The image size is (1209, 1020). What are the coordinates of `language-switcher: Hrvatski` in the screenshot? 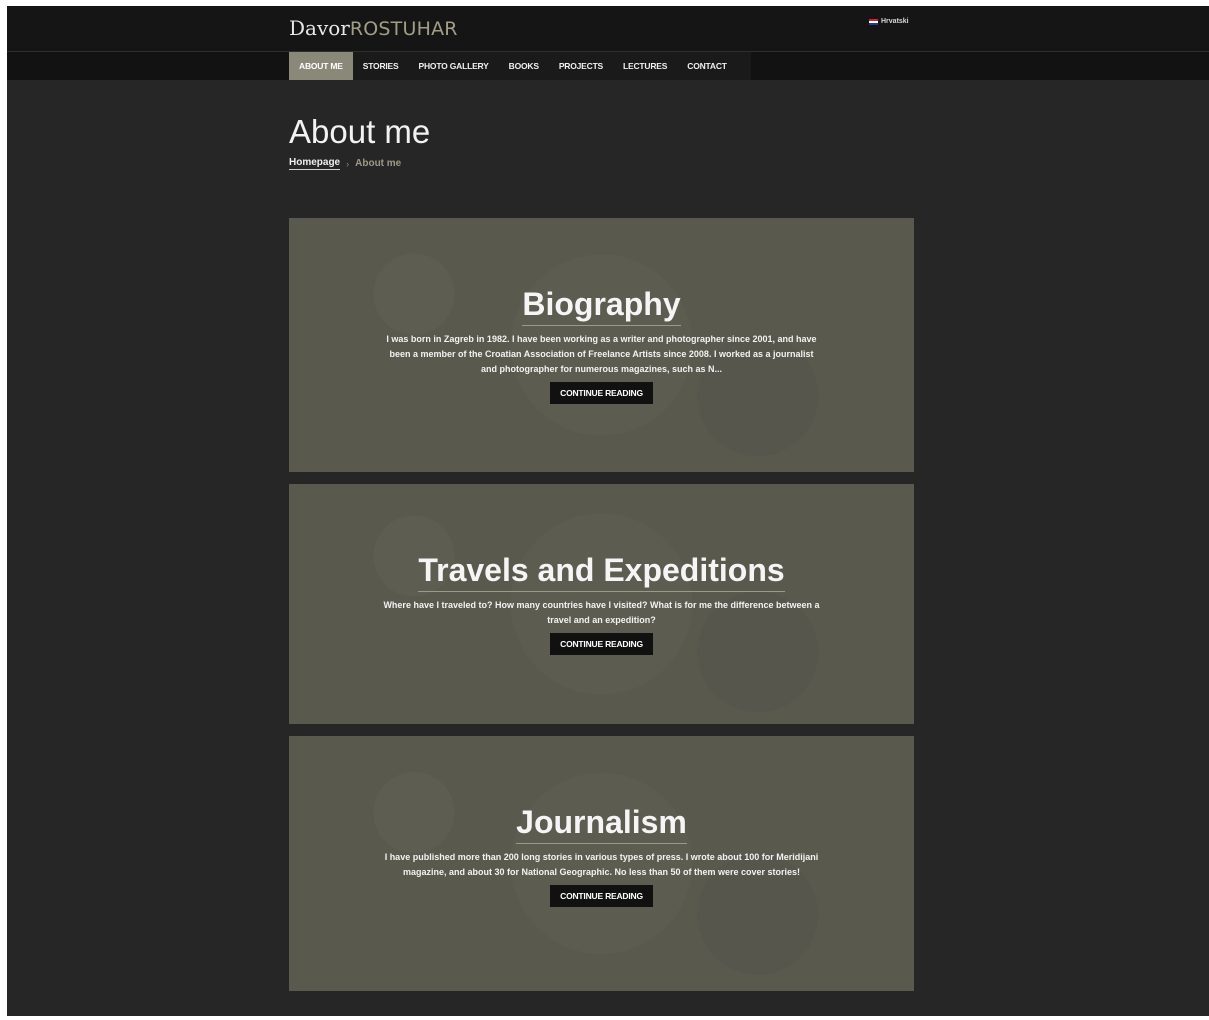 It's located at (889, 21).